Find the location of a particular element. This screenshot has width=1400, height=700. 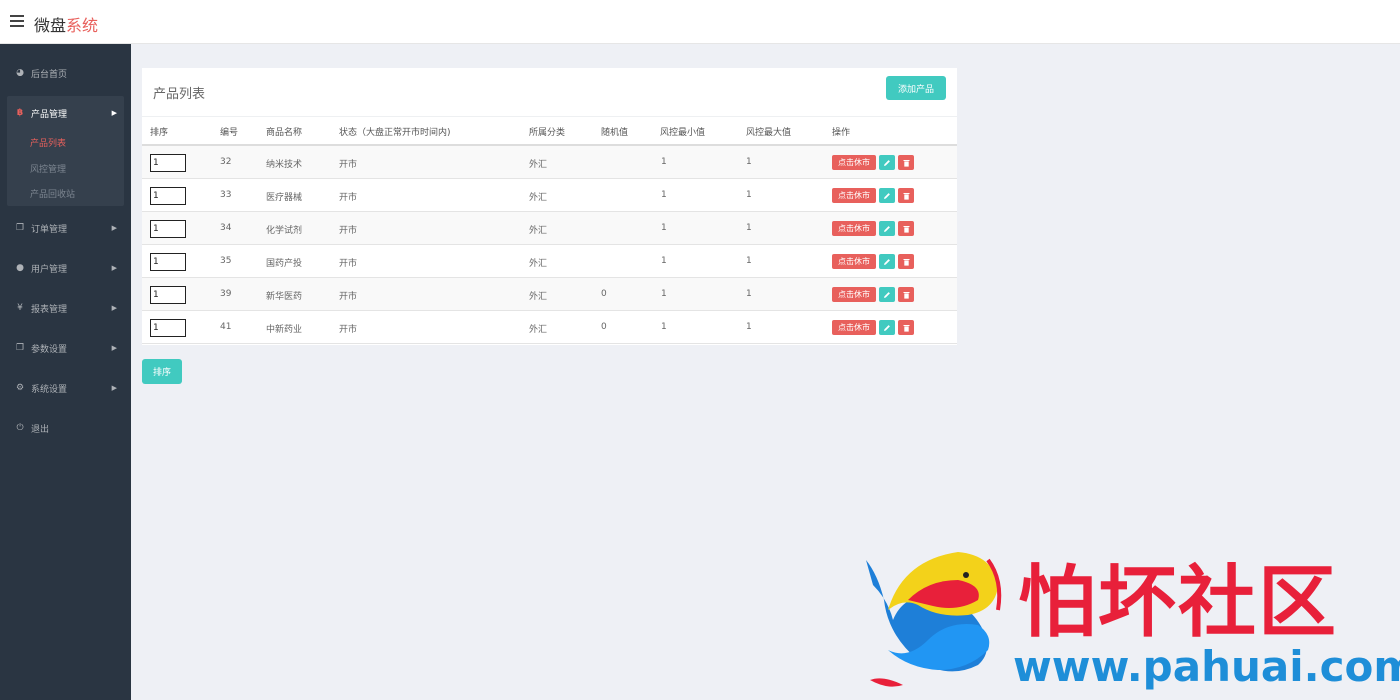

column-header: 所属分类 is located at coordinates (547, 133).